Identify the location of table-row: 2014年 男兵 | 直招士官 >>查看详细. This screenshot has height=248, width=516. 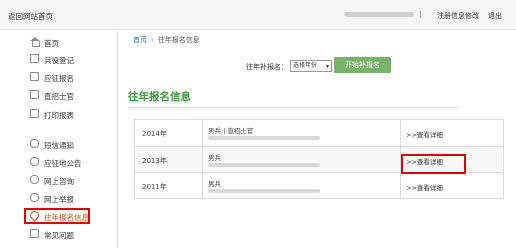
(319, 133).